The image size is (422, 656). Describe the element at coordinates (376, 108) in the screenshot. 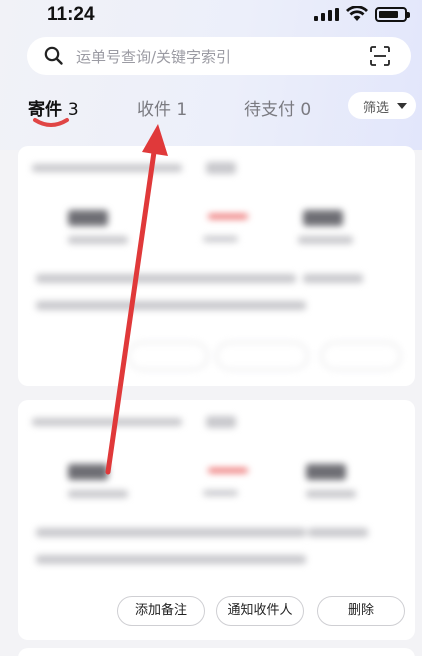

I see `filter-label: 筛选` at that location.